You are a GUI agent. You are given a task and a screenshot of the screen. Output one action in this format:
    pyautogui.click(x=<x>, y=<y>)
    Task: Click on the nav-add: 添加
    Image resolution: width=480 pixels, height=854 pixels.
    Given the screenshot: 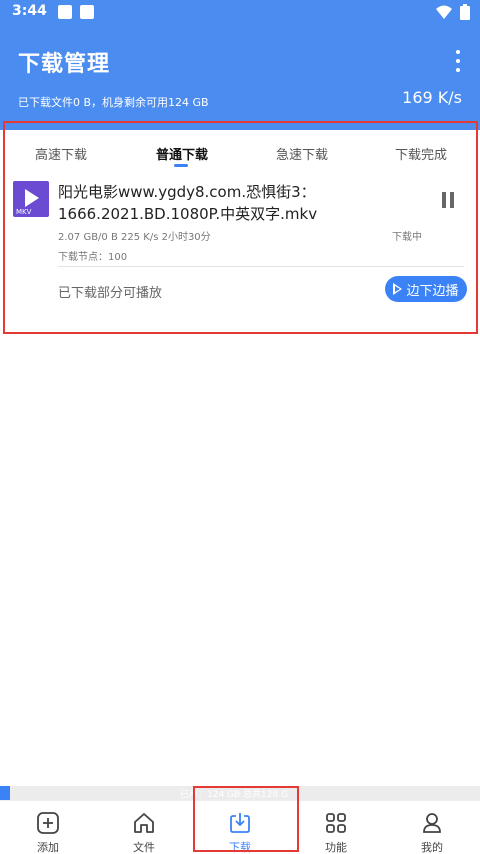 What is the action you would take?
    pyautogui.click(x=48, y=827)
    